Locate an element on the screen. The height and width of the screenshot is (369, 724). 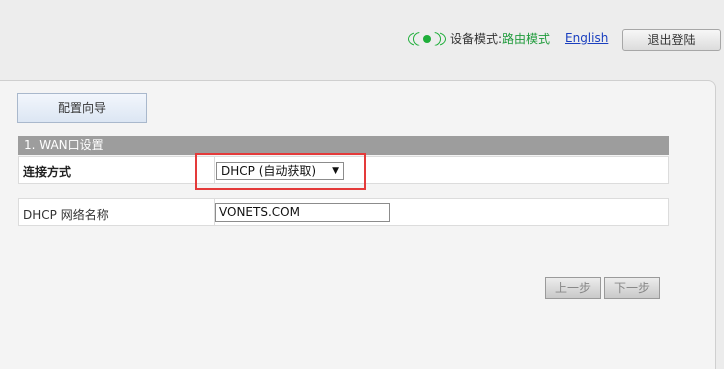
language-link: English is located at coordinates (586, 38).